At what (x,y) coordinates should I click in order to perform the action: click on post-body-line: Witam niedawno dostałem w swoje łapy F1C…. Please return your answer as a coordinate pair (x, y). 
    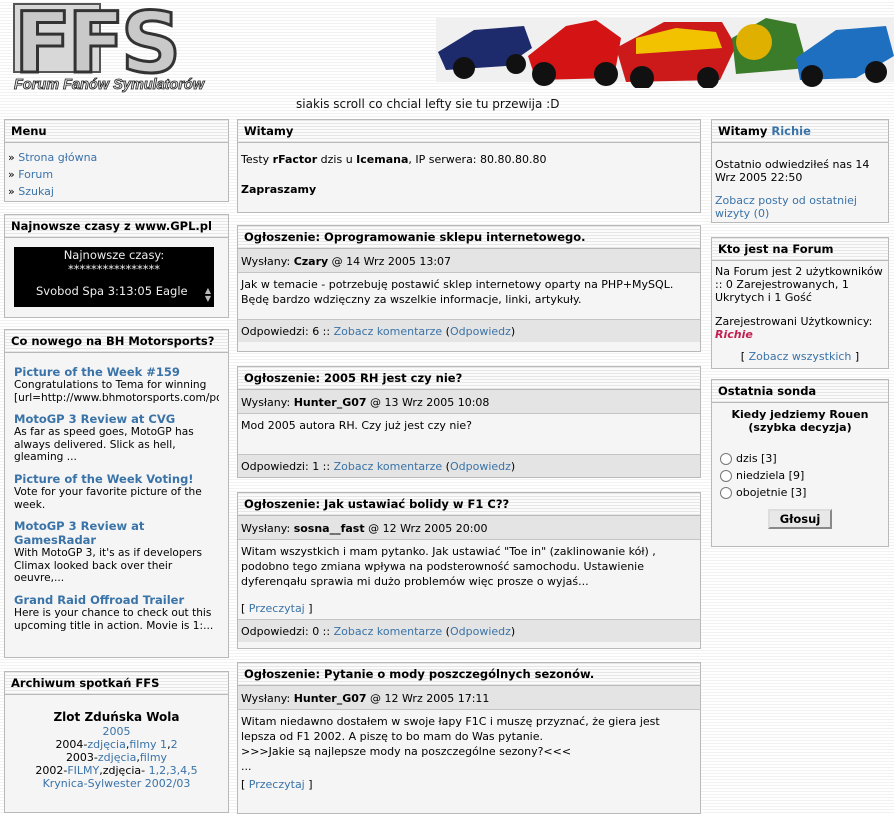
    Looking at the image, I should click on (450, 729).